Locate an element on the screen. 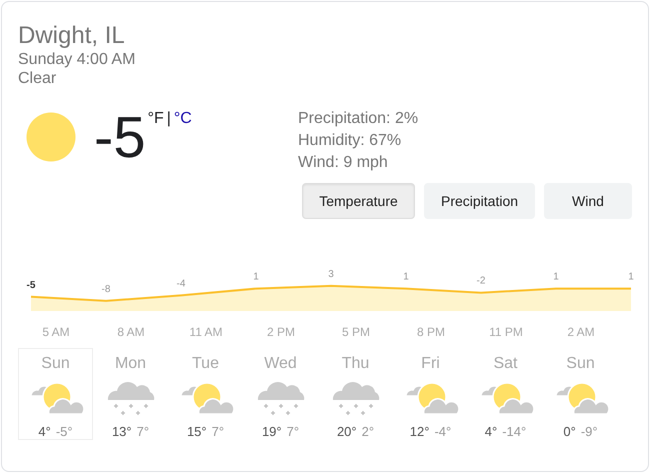 The image size is (652, 475). data-label: 3 is located at coordinates (331, 274).